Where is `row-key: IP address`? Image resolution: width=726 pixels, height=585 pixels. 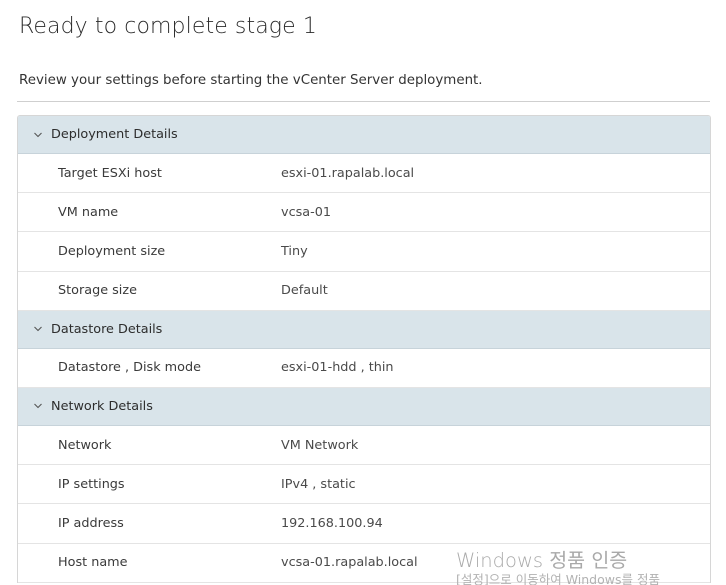
row-key: IP address is located at coordinates (91, 523).